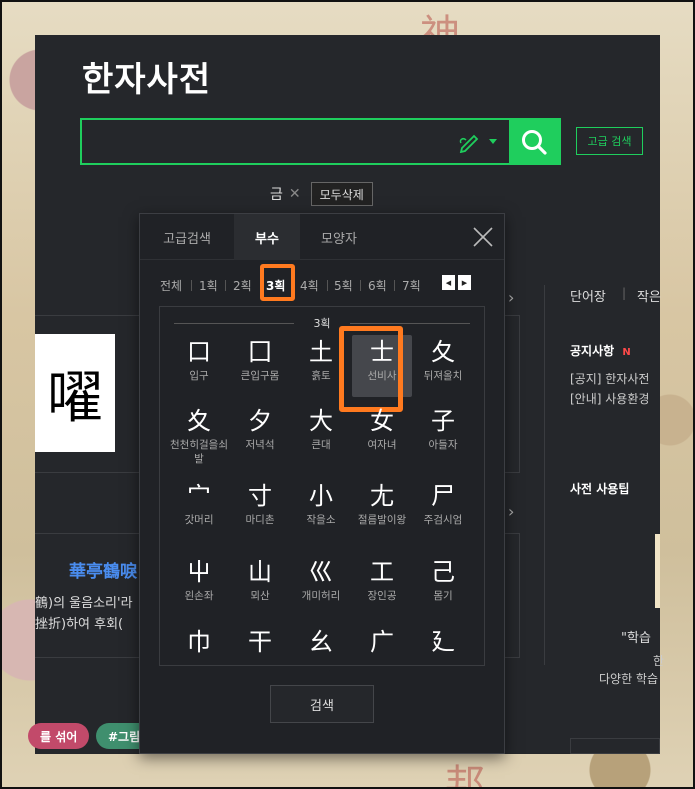 This screenshot has height=789, width=695. What do you see at coordinates (321, 596) in the screenshot?
I see `radical-name: 개미허리` at bounding box center [321, 596].